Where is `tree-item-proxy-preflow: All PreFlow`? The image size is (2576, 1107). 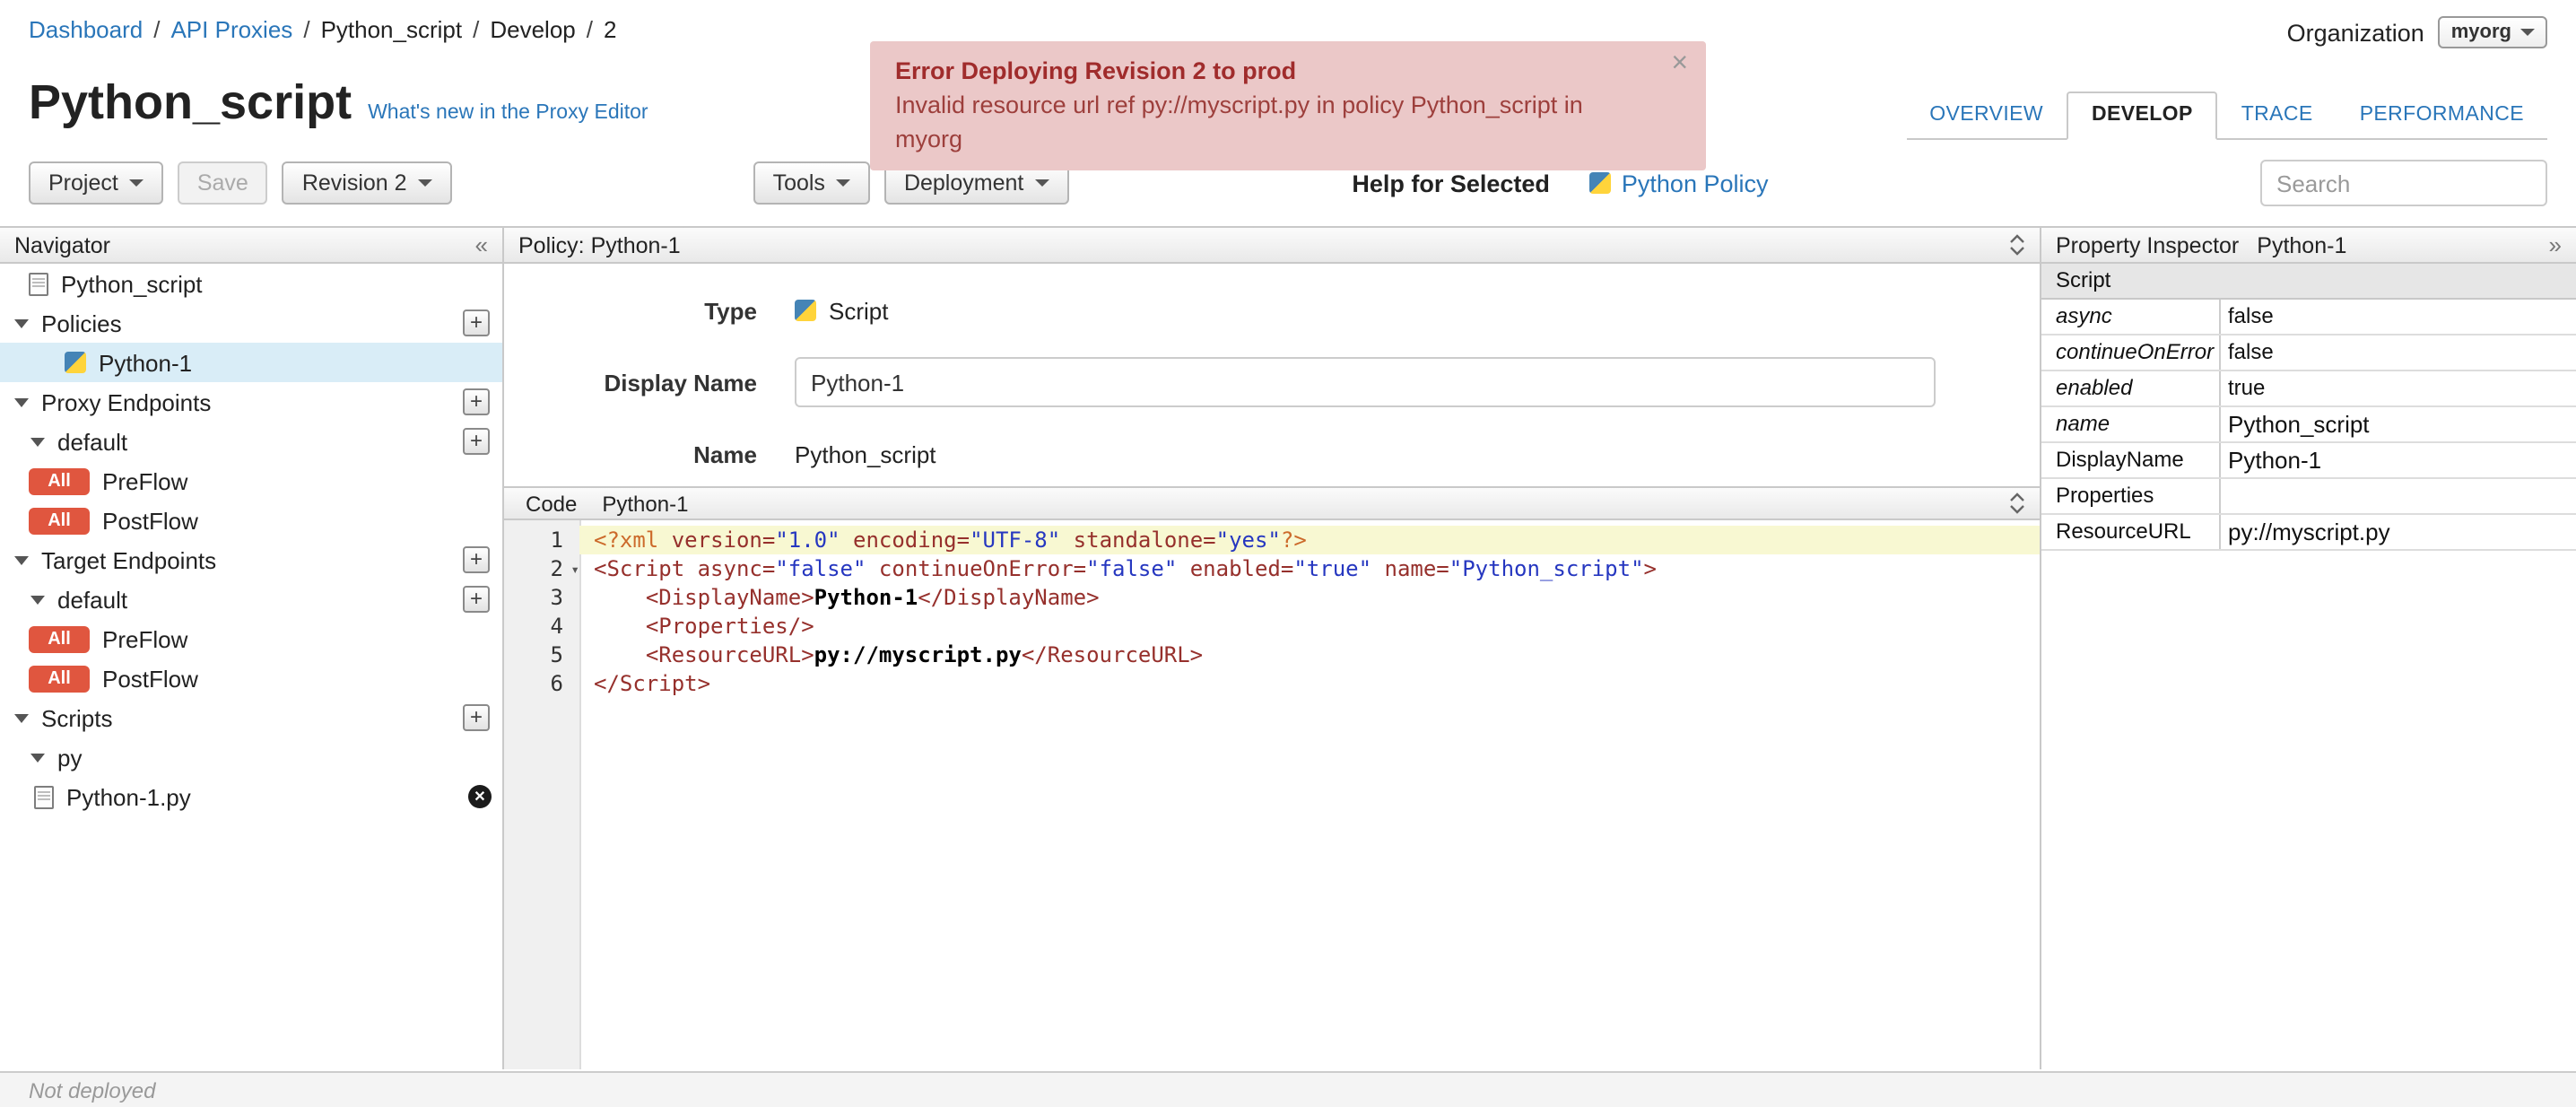
tree-item-proxy-preflow: All PreFlow is located at coordinates (251, 481).